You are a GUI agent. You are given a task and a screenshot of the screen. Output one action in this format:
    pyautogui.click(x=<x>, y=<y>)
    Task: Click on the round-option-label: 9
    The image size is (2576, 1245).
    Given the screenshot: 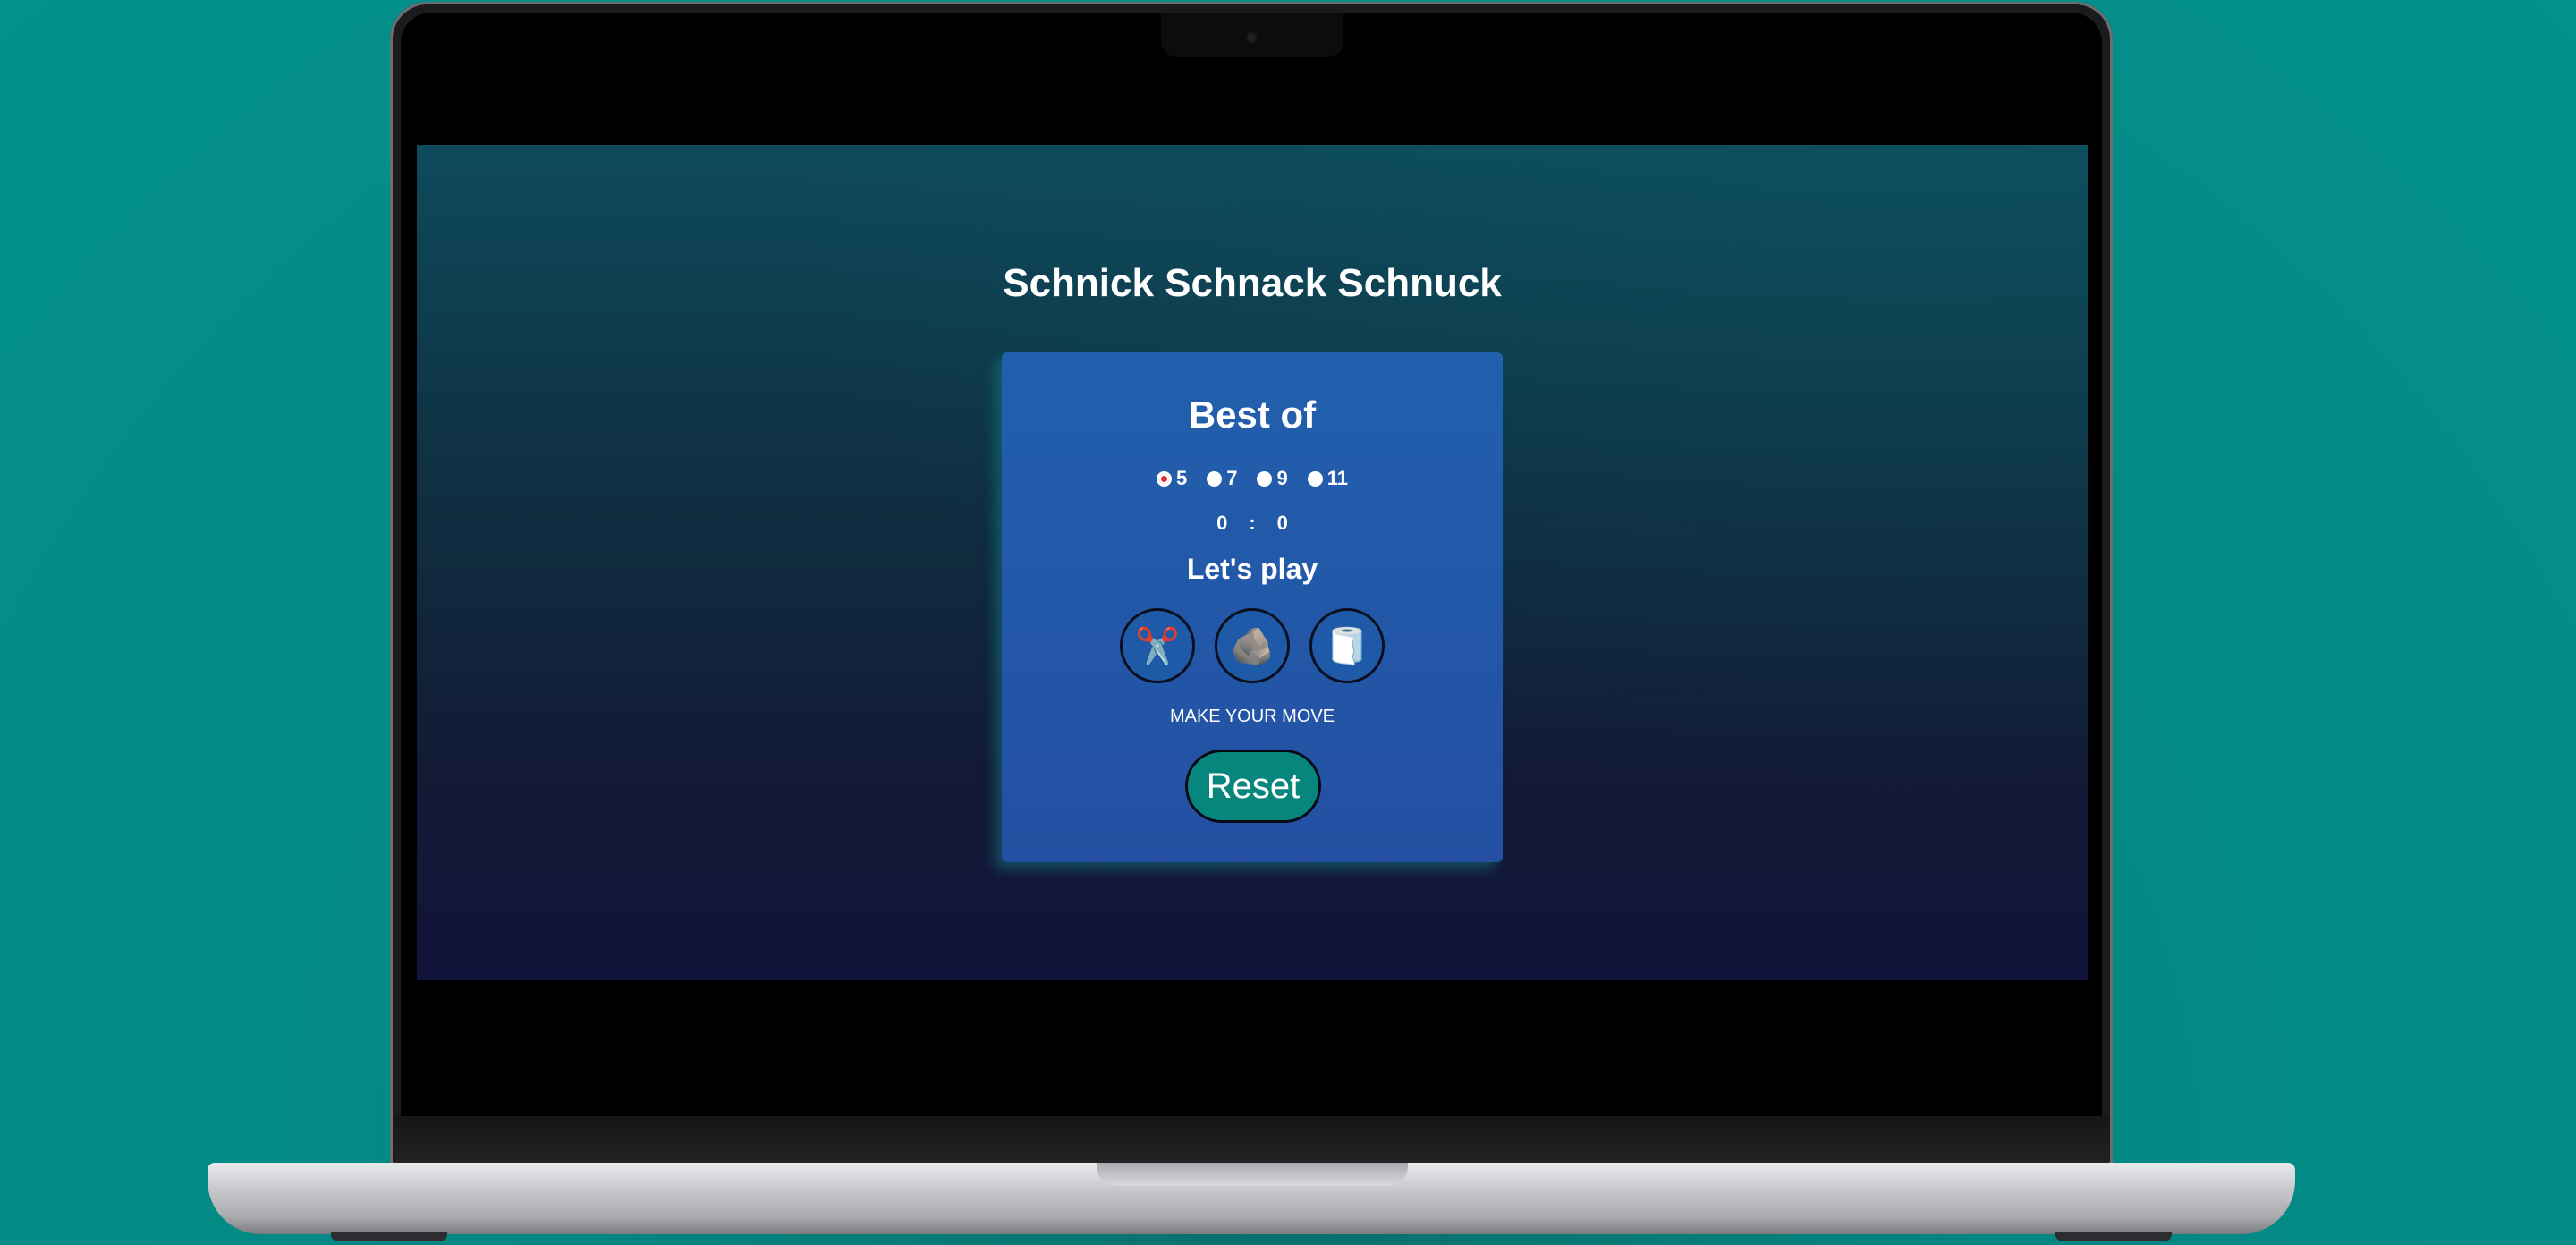 What is the action you would take?
    pyautogui.click(x=1282, y=478)
    